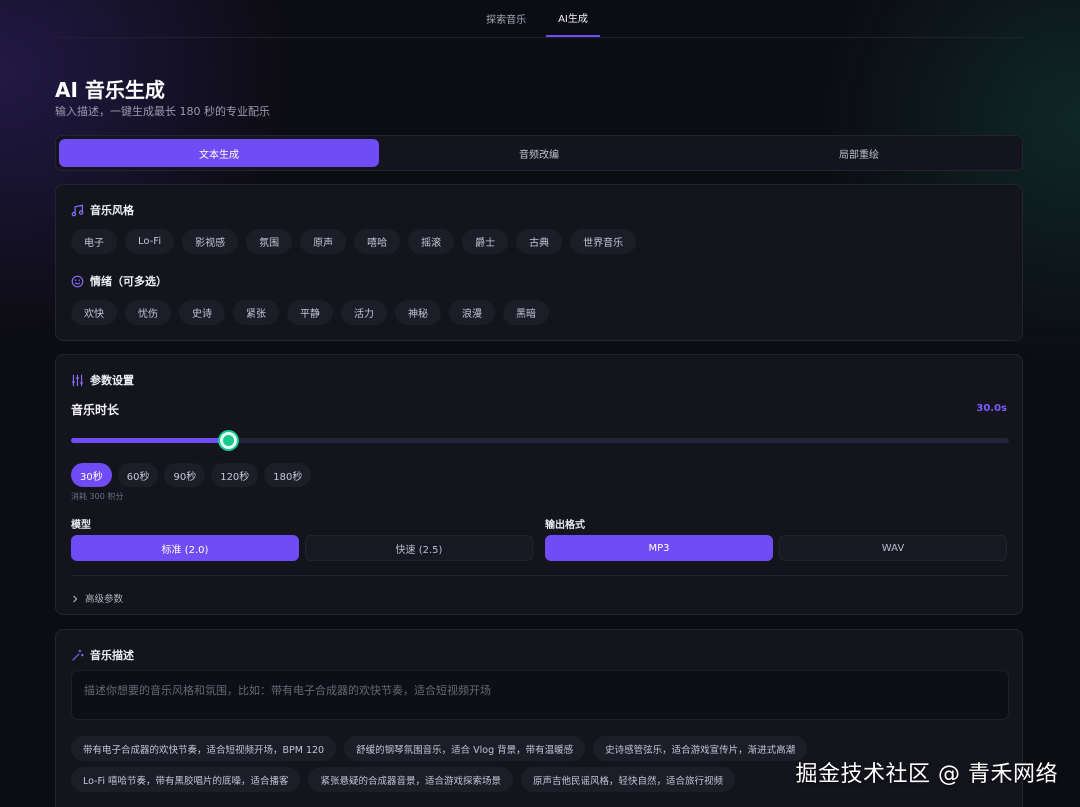  Describe the element at coordinates (185, 548) in the screenshot. I see `model-option-standard: 标准 (2.0)` at that location.